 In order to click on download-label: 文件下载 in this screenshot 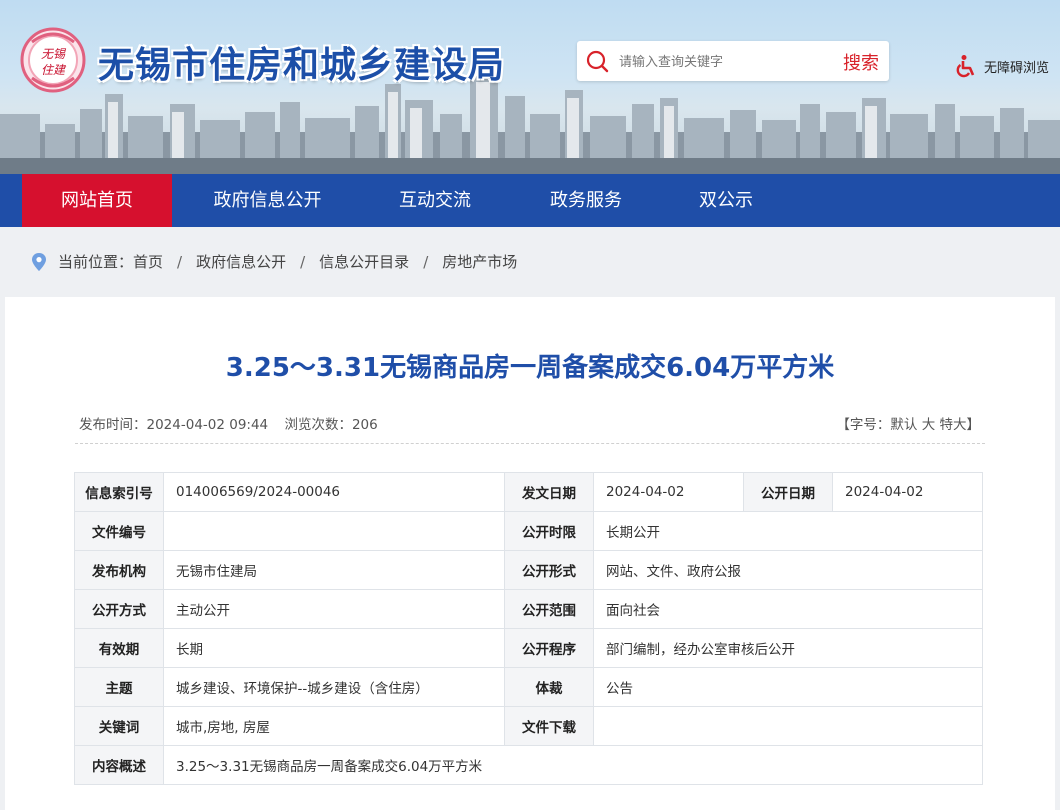, I will do `click(549, 726)`.